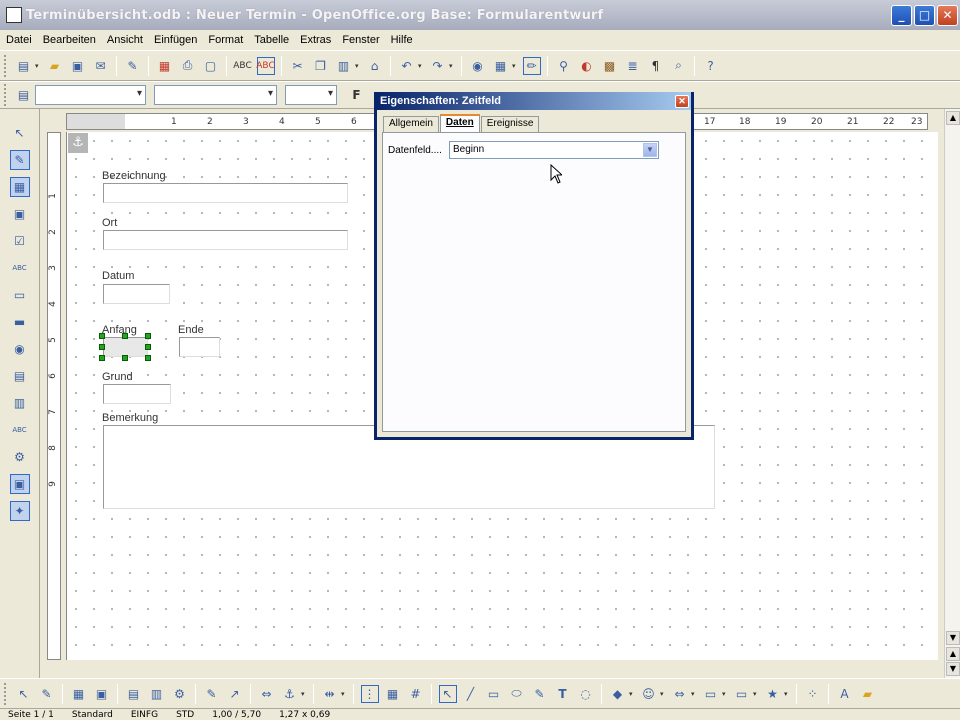 This screenshot has width=960, height=720. I want to click on size-combo, so click(311, 95).